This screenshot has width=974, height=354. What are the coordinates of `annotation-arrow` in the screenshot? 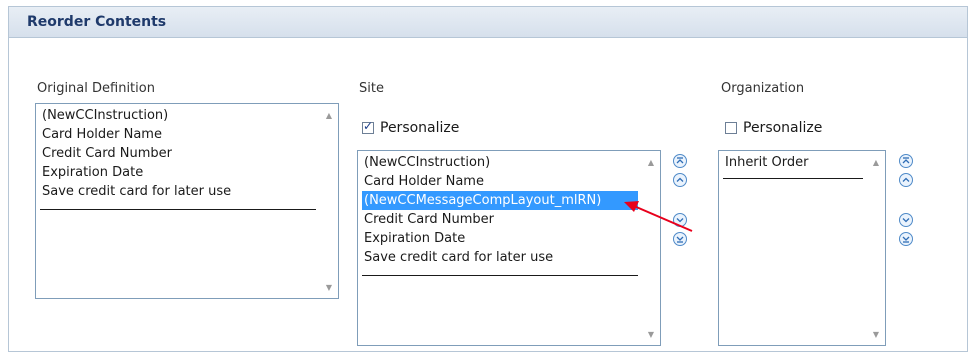 It's located at (658, 216).